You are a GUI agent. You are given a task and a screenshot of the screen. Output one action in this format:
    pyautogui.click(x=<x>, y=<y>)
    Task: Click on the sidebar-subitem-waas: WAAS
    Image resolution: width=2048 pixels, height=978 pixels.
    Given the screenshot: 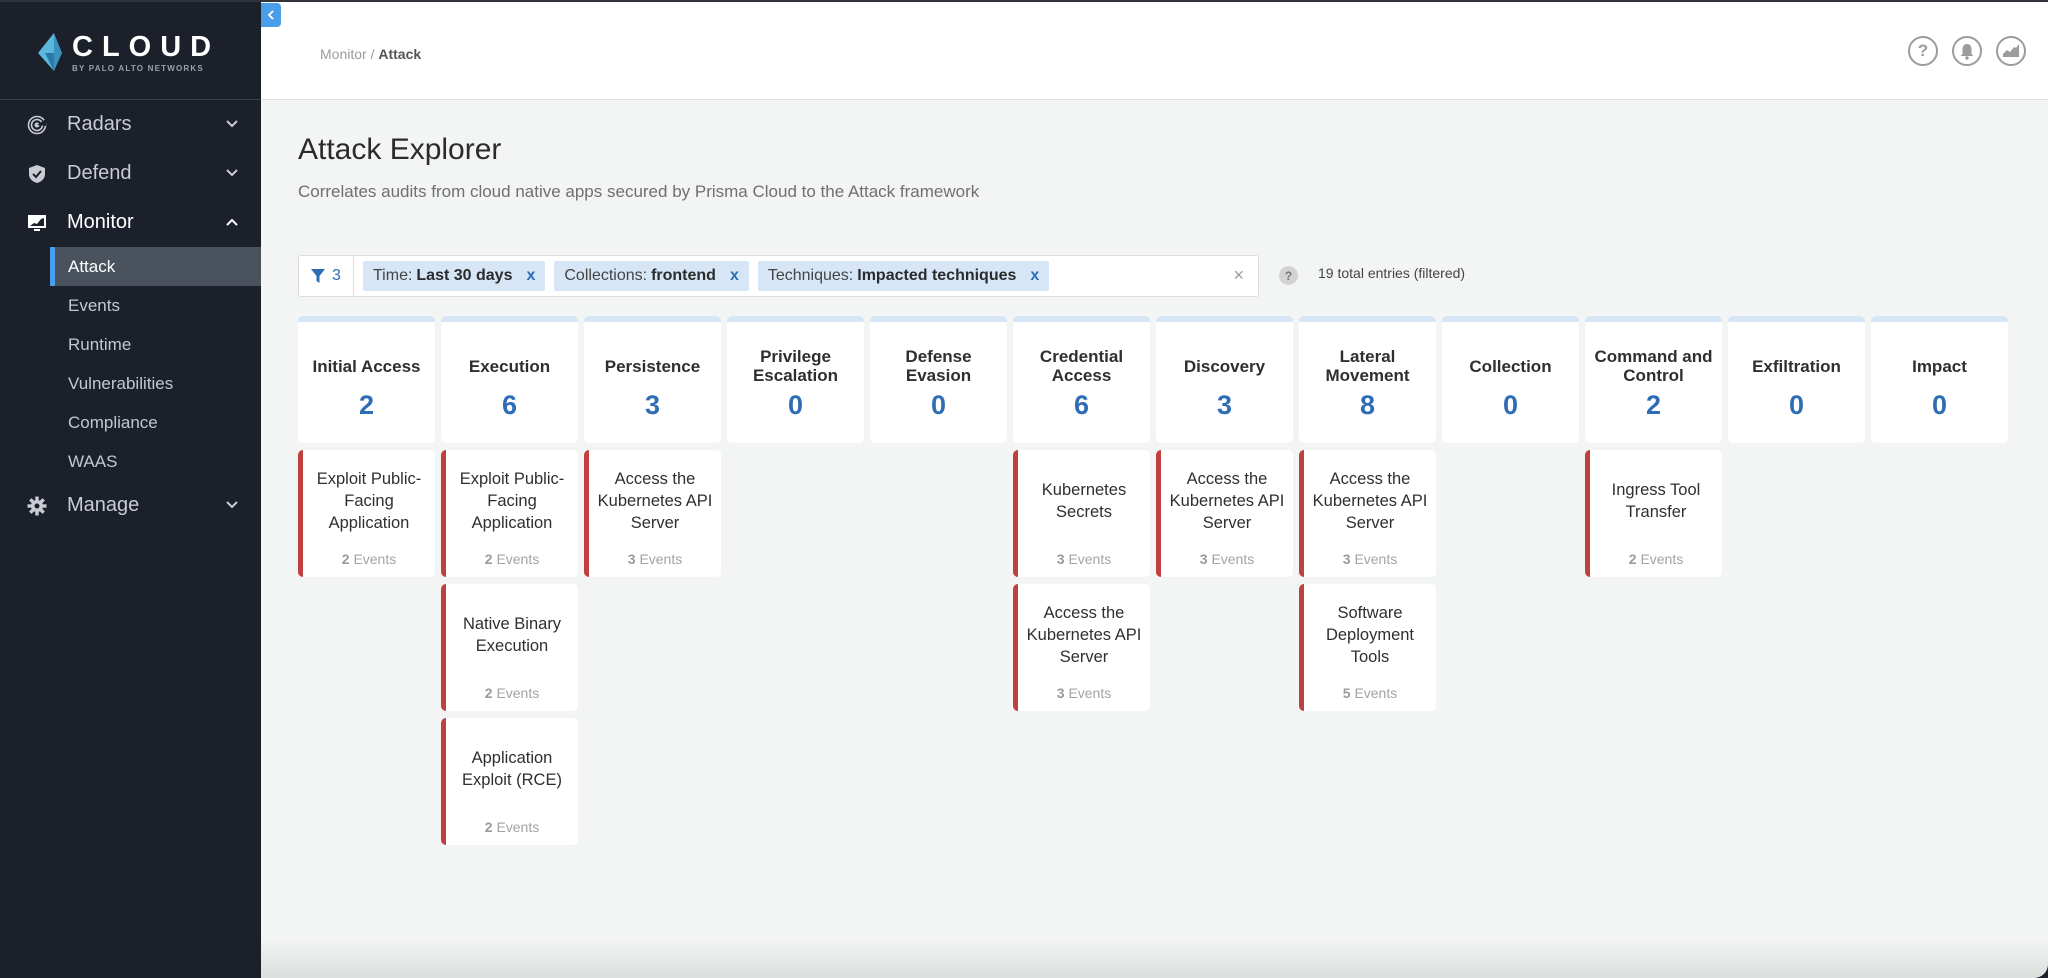 What is the action you would take?
    pyautogui.click(x=155, y=461)
    